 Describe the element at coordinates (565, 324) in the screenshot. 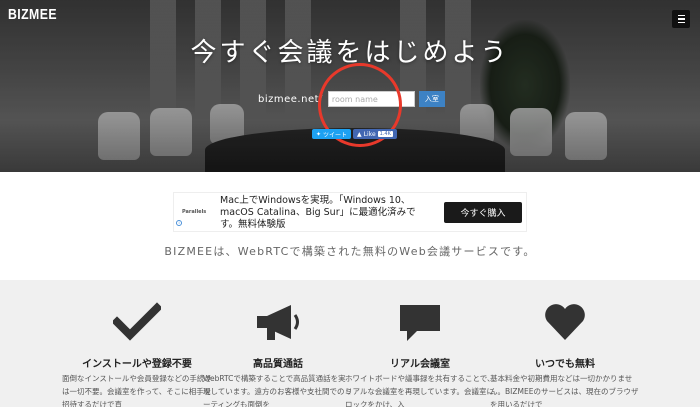

I see `heart-icon` at that location.